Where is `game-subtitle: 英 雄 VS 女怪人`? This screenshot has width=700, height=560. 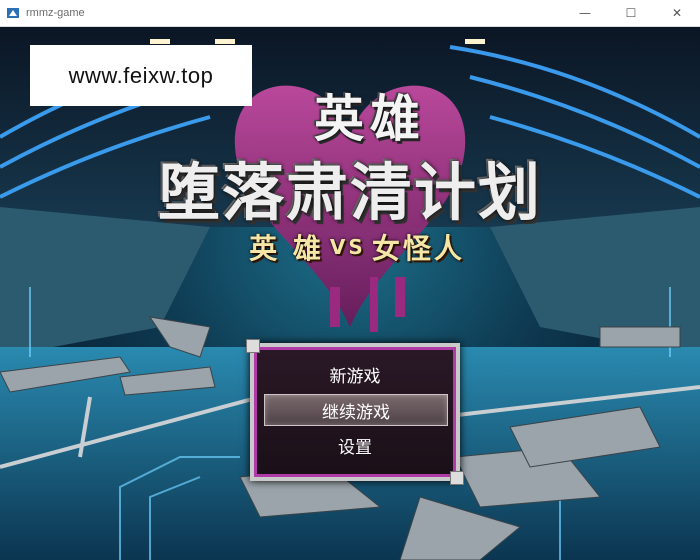
game-subtitle: 英 雄 VS 女怪人 is located at coordinates (357, 247).